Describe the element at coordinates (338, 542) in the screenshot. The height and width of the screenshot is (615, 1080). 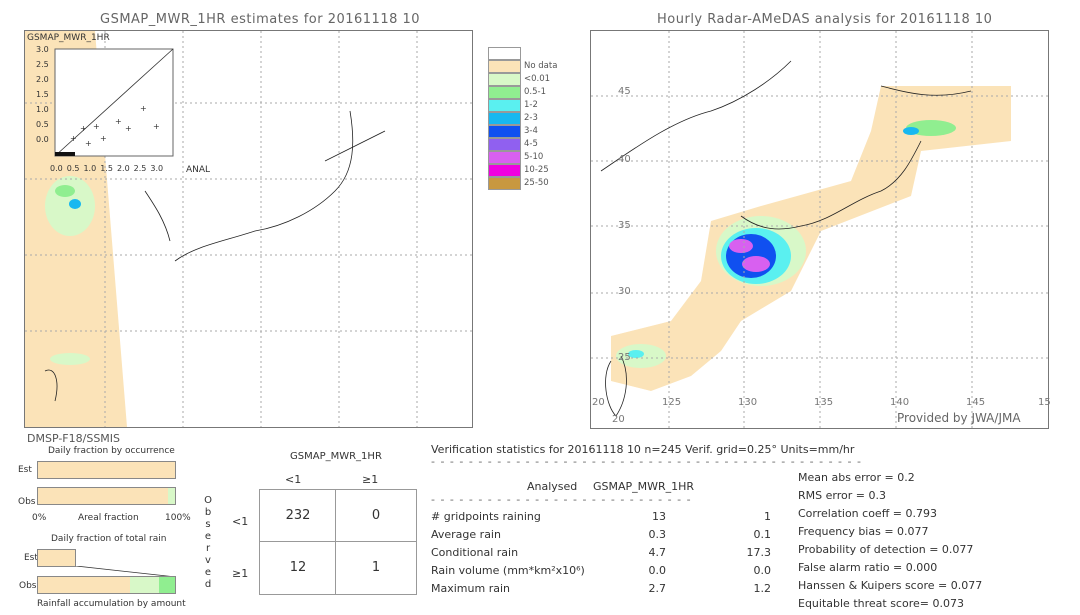
I see `contingency-table: 232 0 12 1` at that location.